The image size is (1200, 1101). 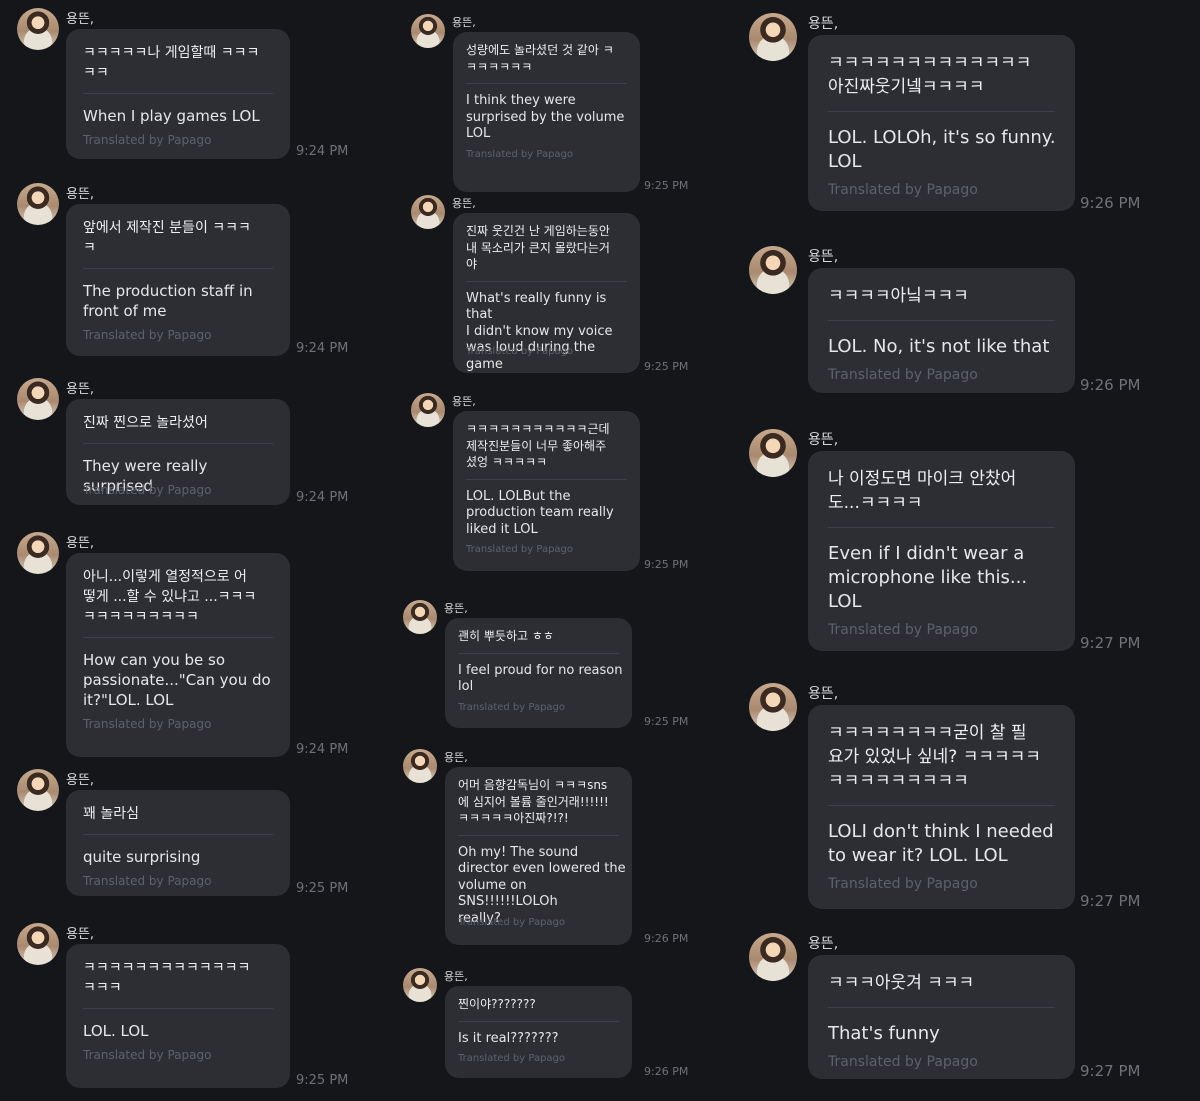 I want to click on translated-text: LOL. LOLOh, it's so funny. LOL, so click(x=942, y=149).